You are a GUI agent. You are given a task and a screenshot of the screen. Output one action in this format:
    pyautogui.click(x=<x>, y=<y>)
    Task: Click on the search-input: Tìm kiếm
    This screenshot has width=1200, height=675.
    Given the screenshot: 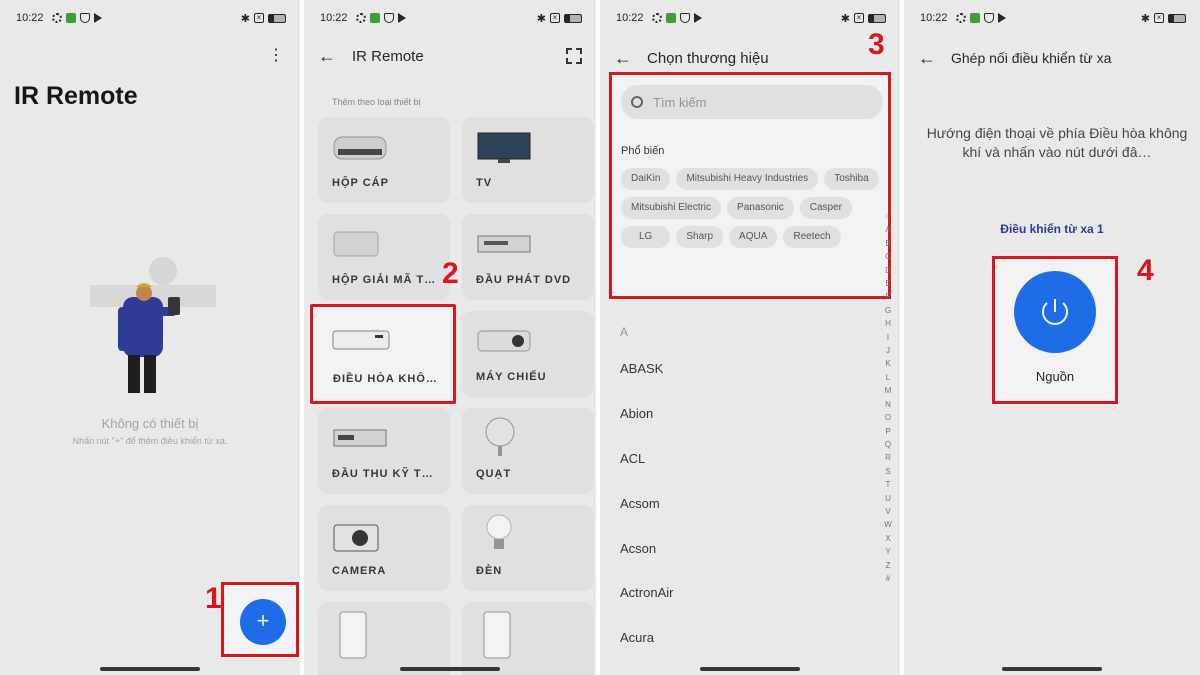 What is the action you would take?
    pyautogui.click(x=752, y=102)
    